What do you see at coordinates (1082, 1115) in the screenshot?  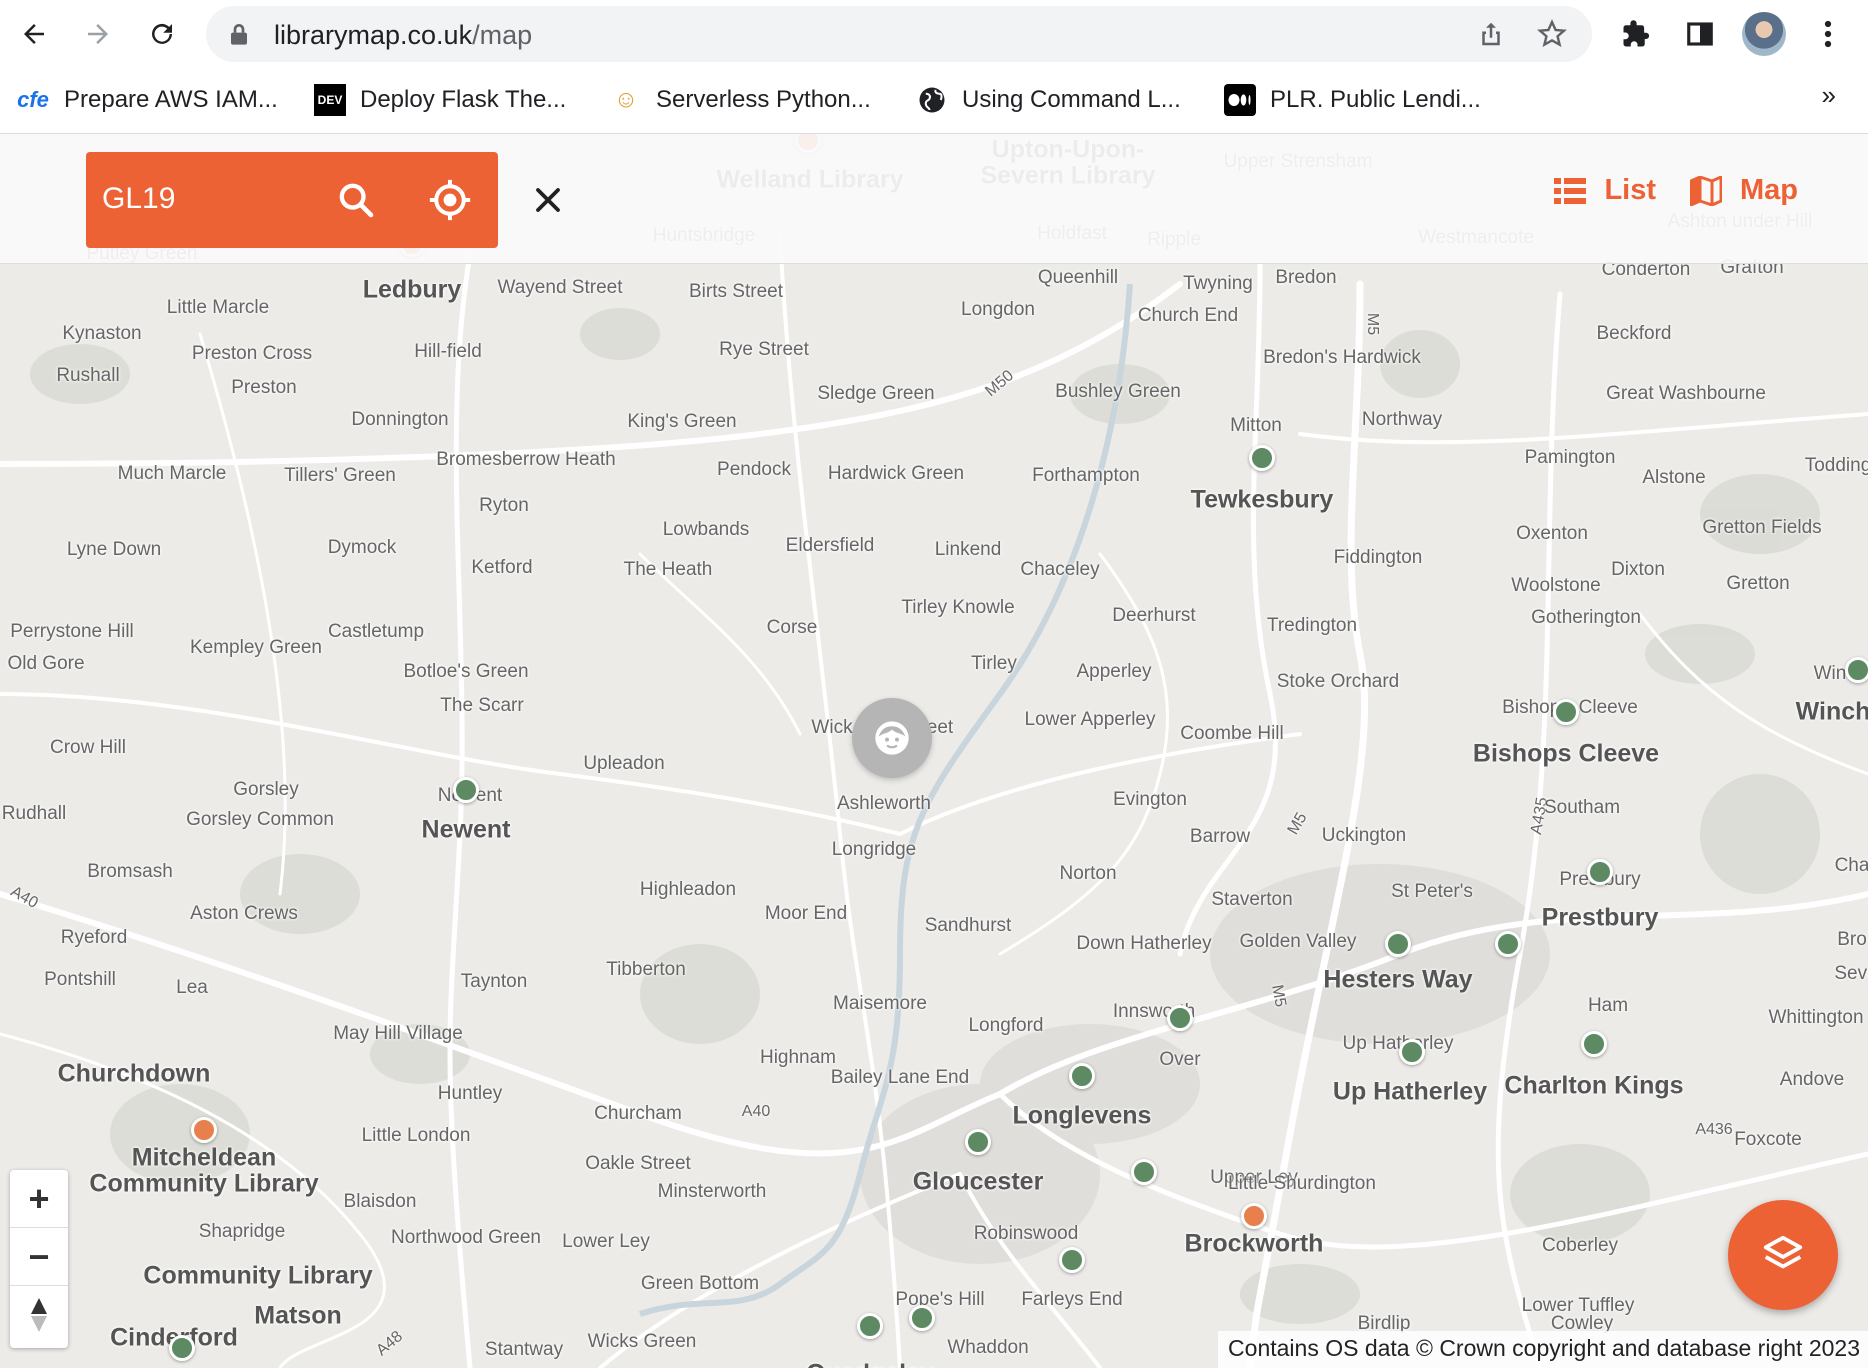 I see `map-town-label: Longlevens` at bounding box center [1082, 1115].